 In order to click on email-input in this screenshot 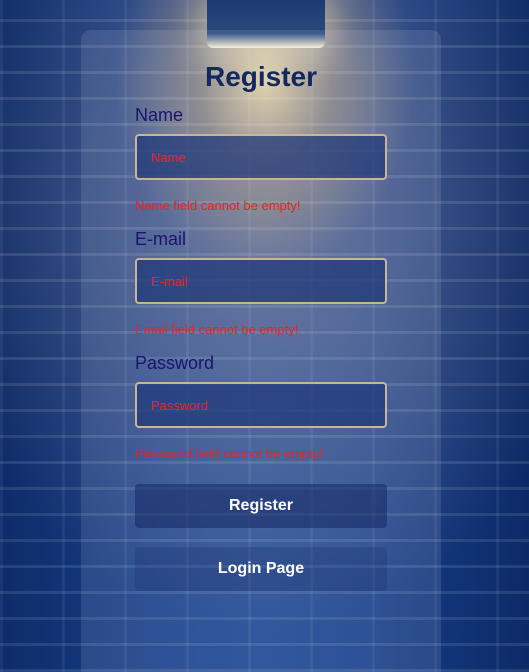, I will do `click(261, 281)`.